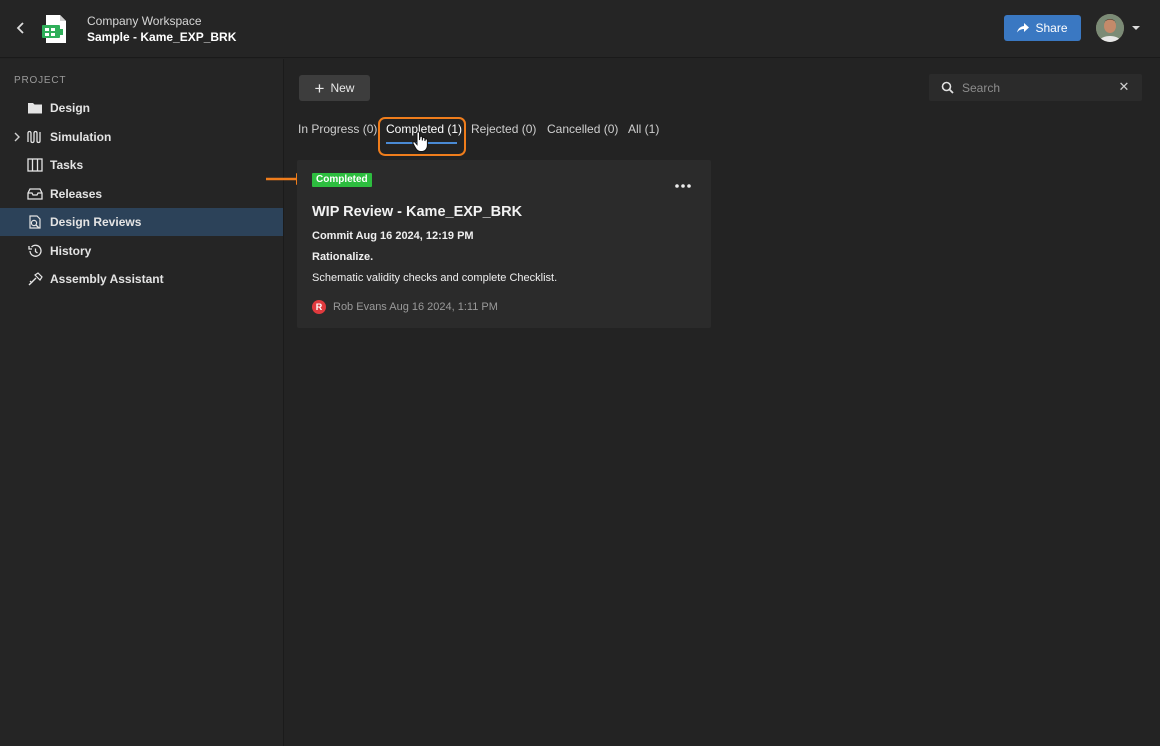 This screenshot has height=746, width=1160. I want to click on share-button: Share, so click(1042, 28).